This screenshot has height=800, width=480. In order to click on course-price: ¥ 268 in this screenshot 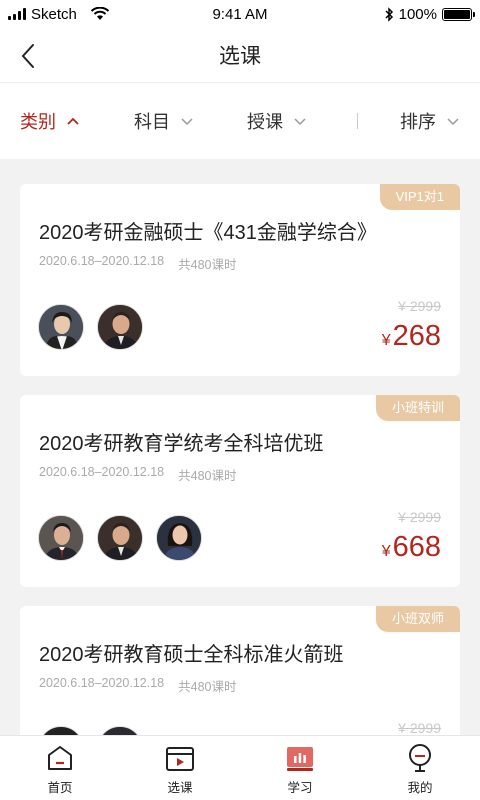, I will do `click(411, 336)`.